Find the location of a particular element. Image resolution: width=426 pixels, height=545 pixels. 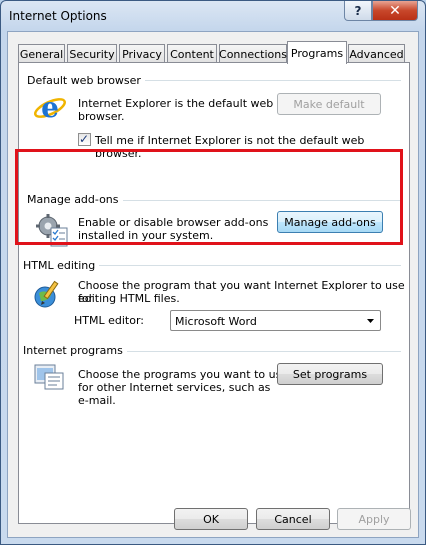

html-editing-desc-line2: editing HTML files. is located at coordinates (129, 298).